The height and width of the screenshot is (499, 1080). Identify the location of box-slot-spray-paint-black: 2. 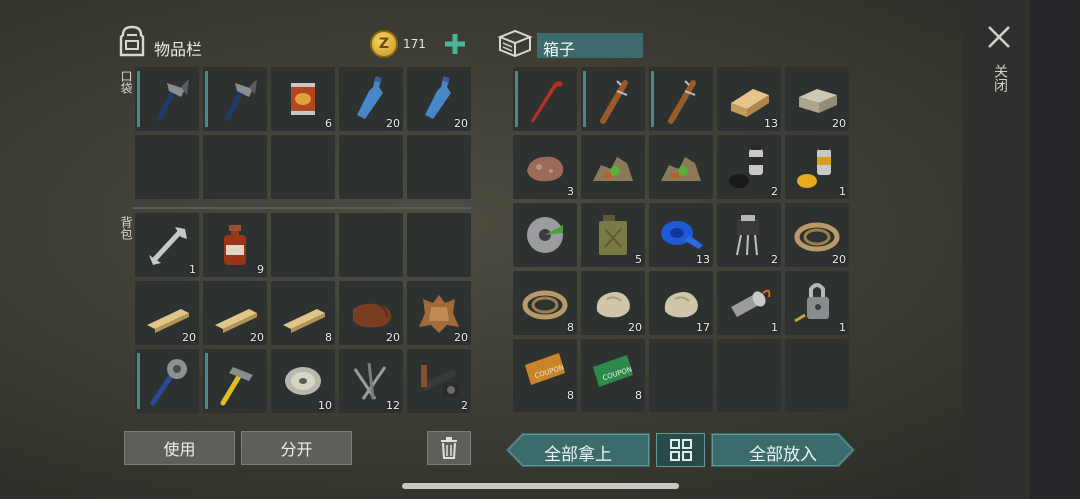
(749, 167).